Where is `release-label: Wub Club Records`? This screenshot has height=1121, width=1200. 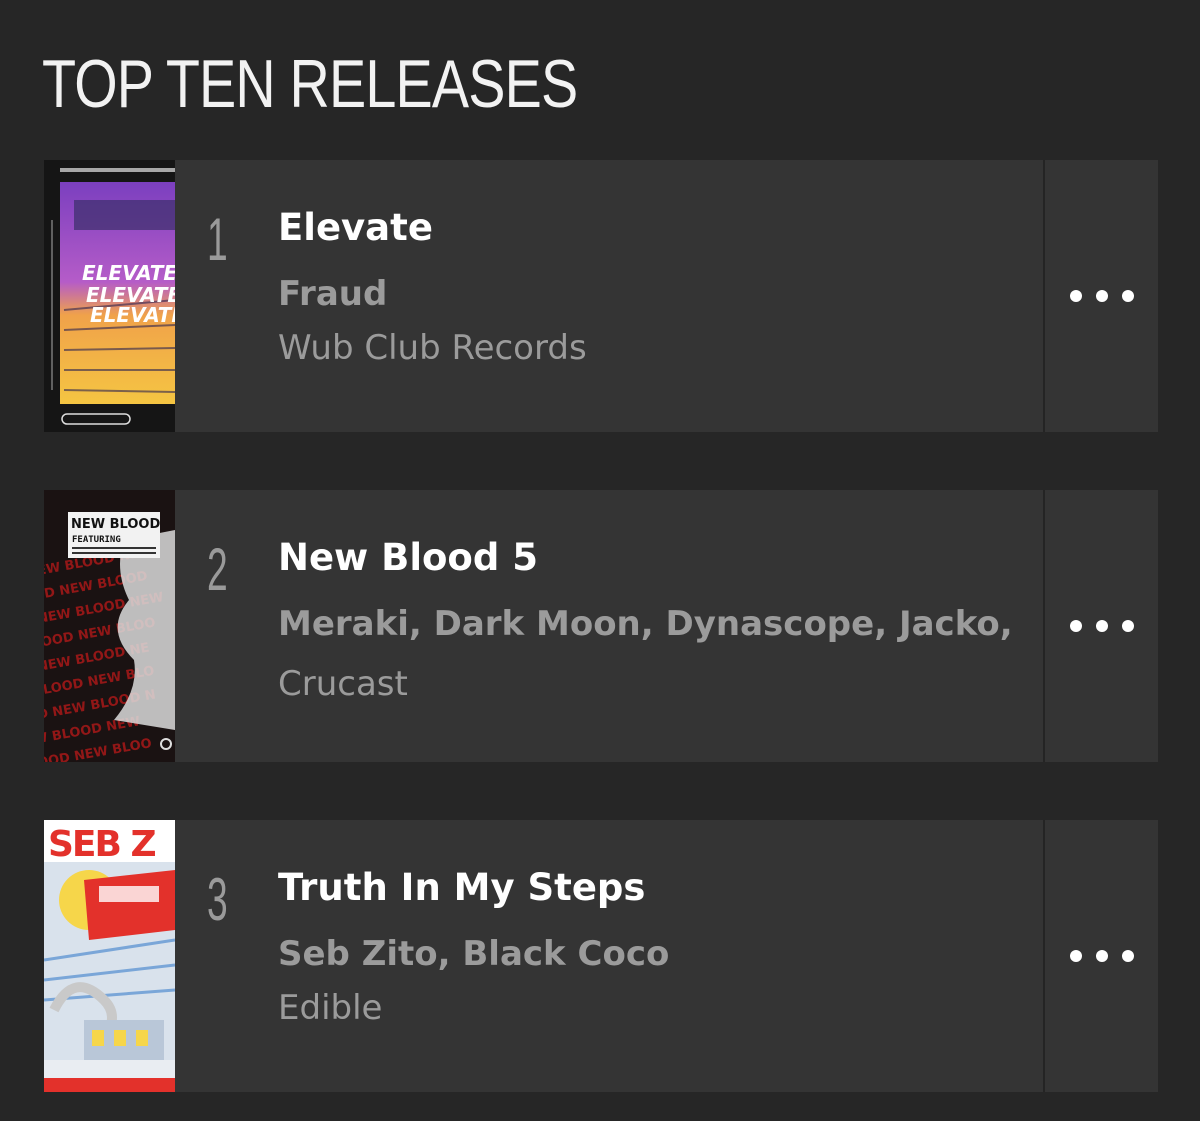
release-label: Wub Club Records is located at coordinates (432, 348).